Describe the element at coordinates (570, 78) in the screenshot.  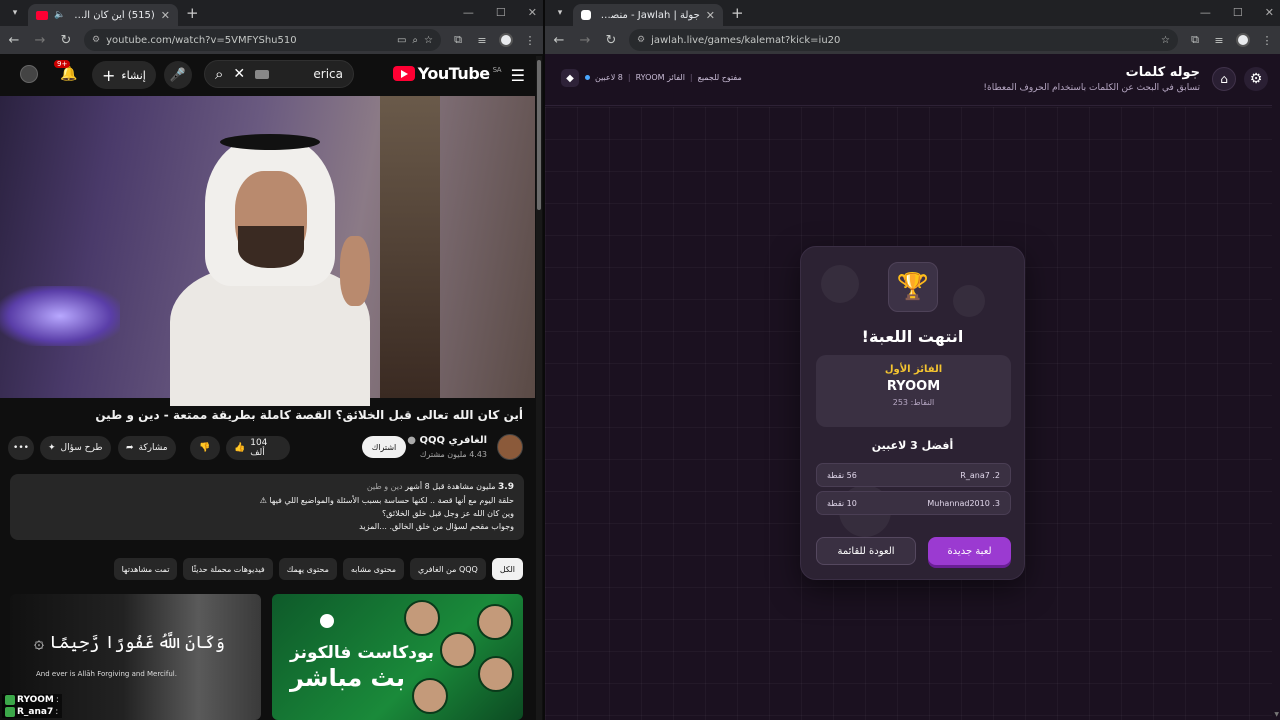
I see `kick-logo-icon: ◆` at that location.